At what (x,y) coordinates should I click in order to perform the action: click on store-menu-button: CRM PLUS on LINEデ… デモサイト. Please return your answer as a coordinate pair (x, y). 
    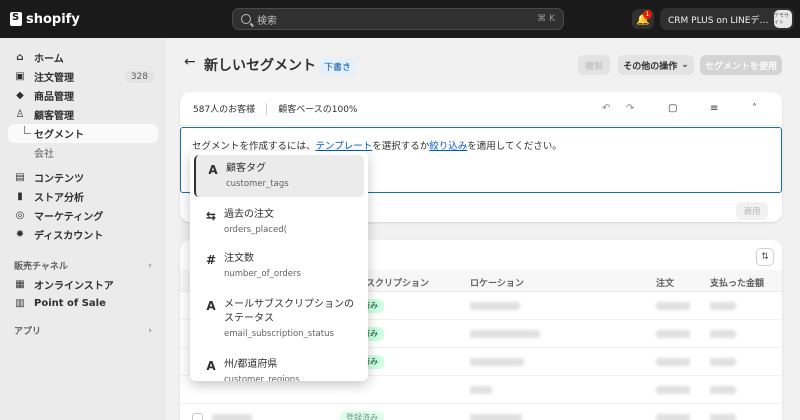
    Looking at the image, I should click on (727, 19).